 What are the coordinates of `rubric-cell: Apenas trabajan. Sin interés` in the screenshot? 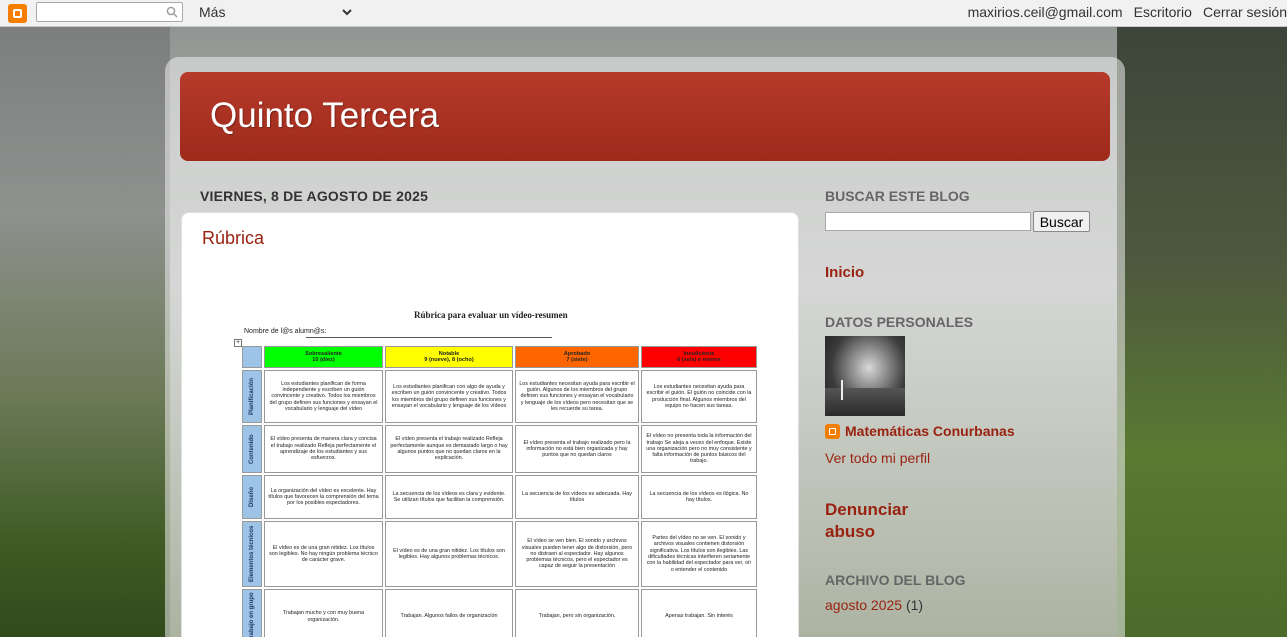 It's located at (699, 613).